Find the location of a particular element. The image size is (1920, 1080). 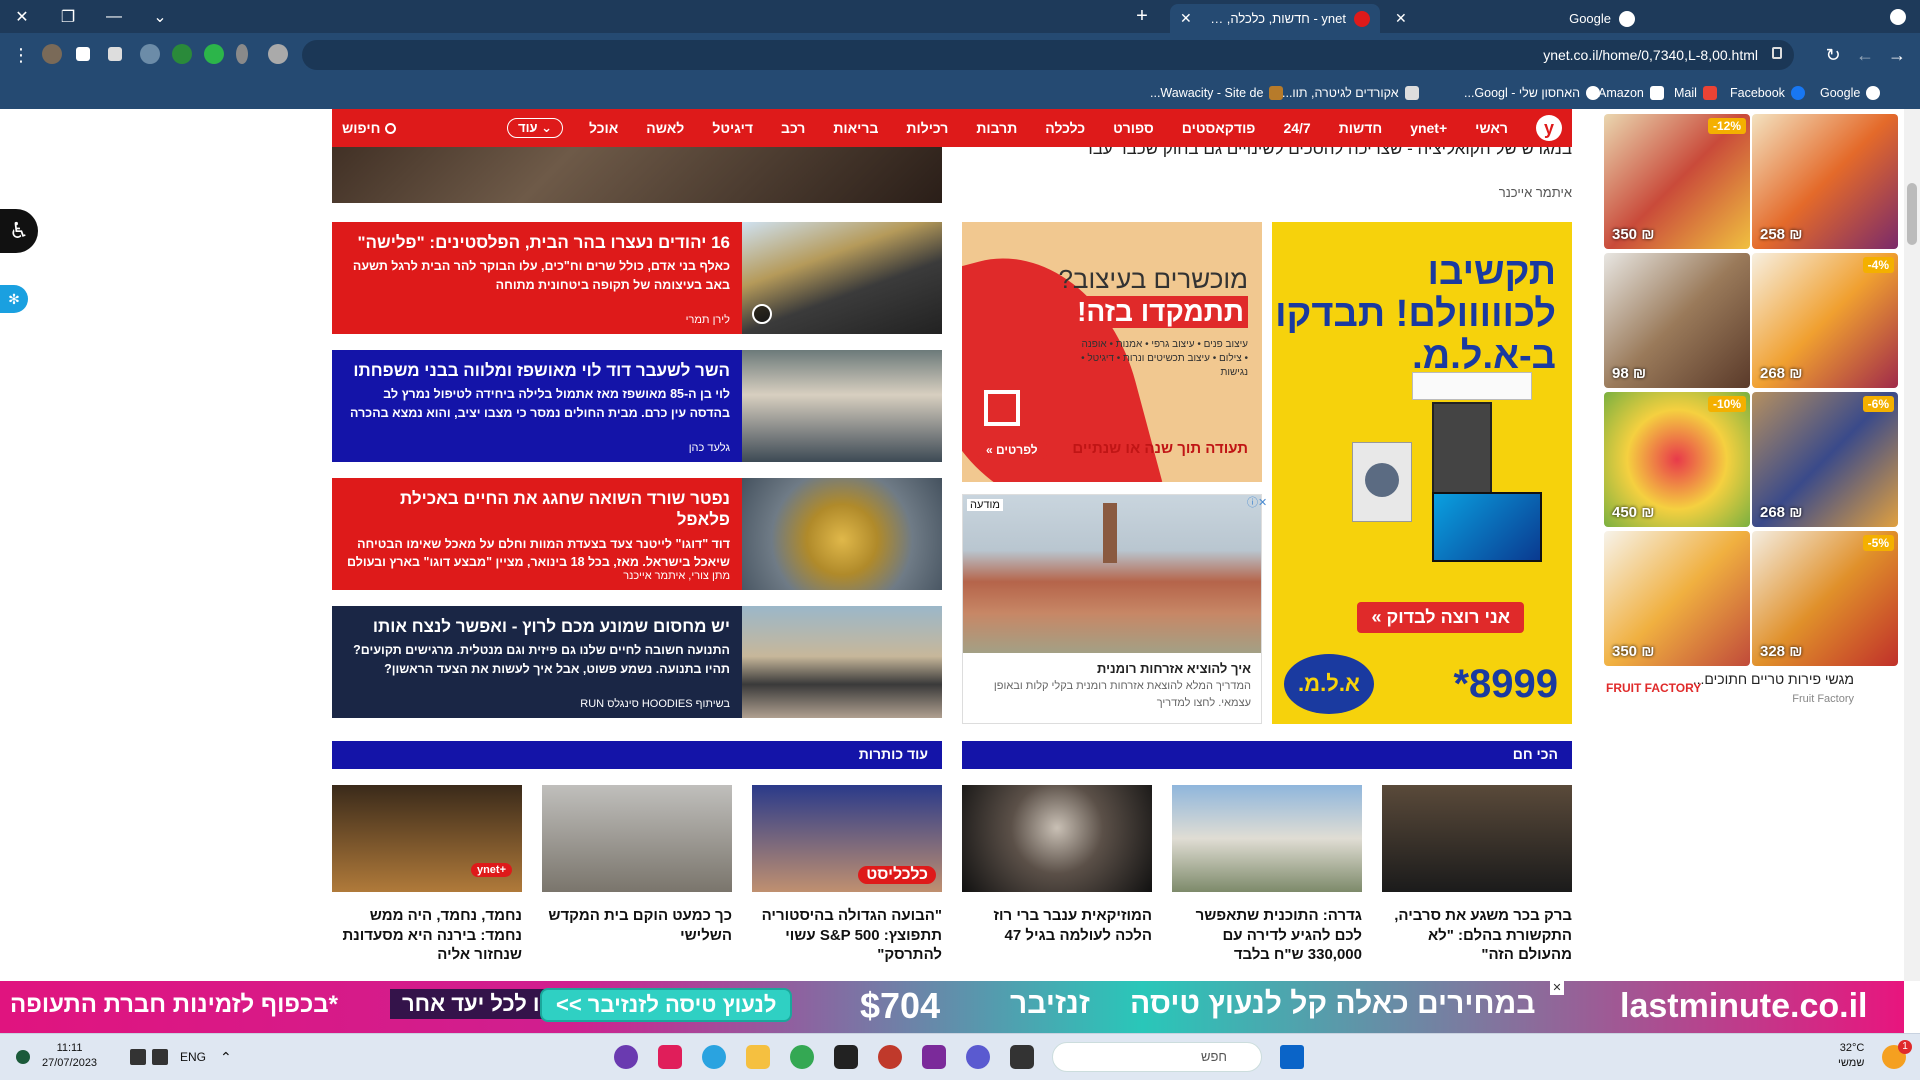

slack-icon is located at coordinates (670, 1057).